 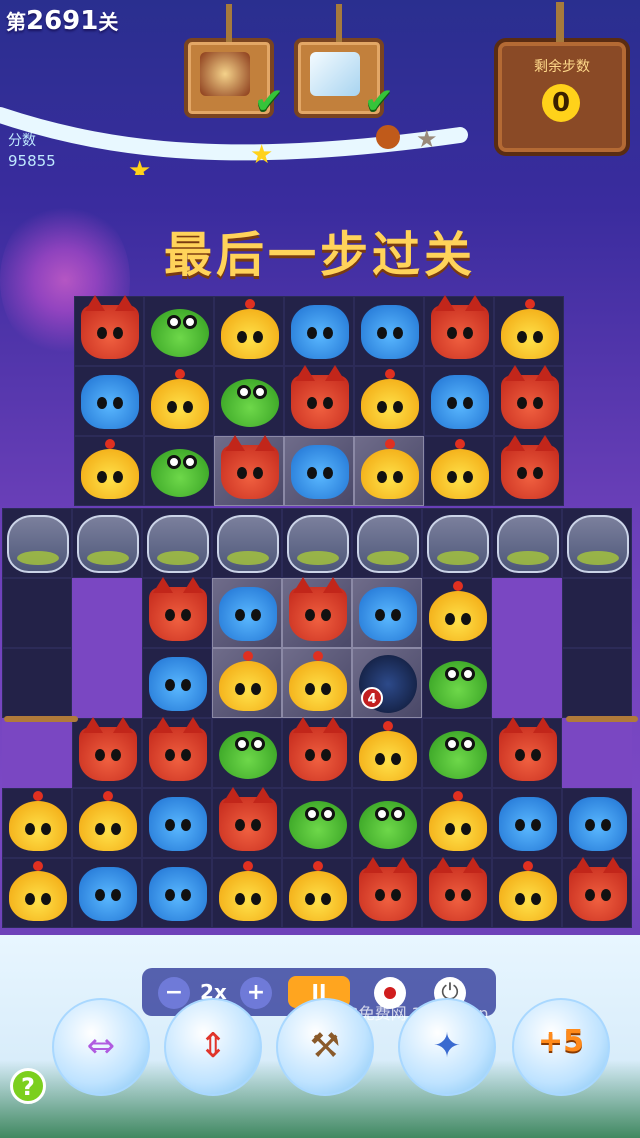 I want to click on speed-plus-button: +, so click(x=256, y=993).